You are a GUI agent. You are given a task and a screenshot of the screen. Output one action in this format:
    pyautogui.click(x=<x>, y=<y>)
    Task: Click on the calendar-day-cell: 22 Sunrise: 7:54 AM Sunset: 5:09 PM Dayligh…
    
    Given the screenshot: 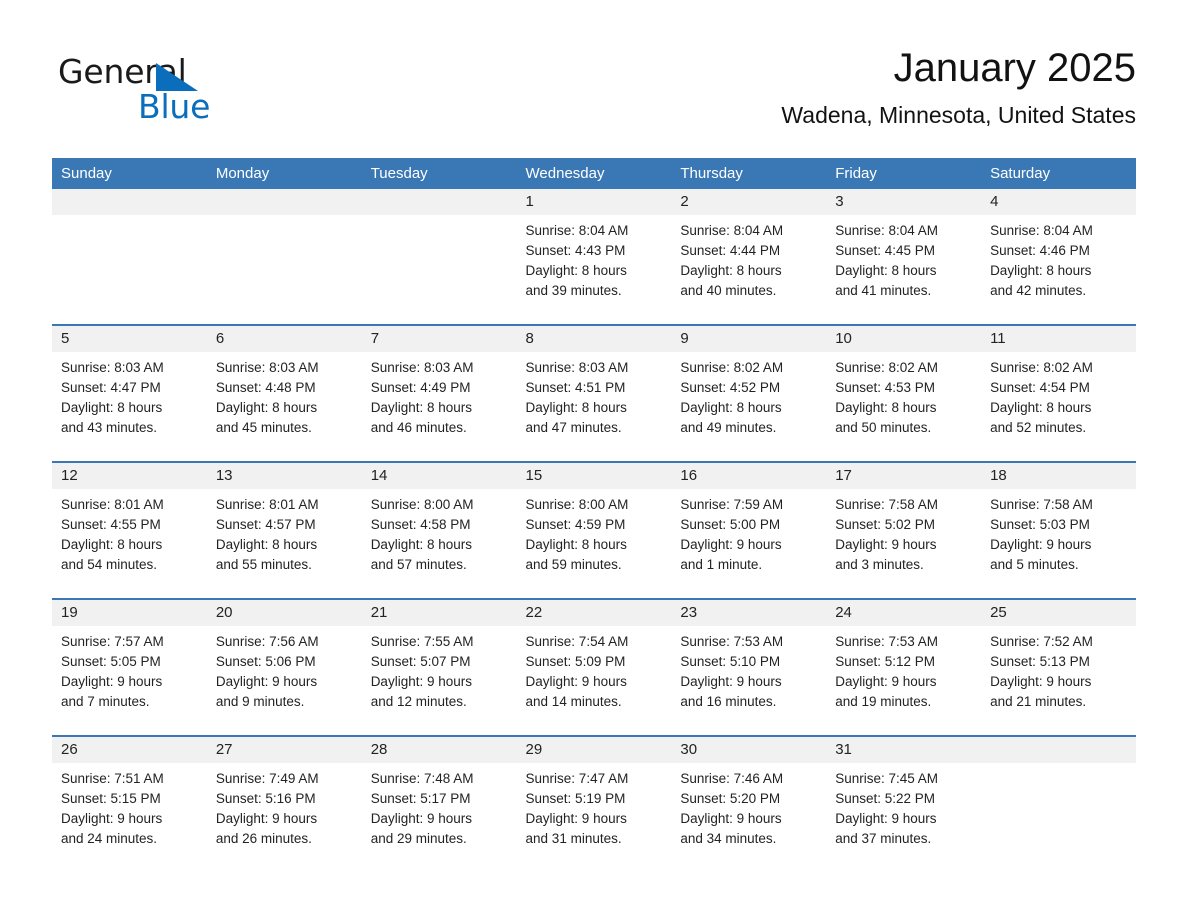 What is the action you would take?
    pyautogui.click(x=594, y=667)
    